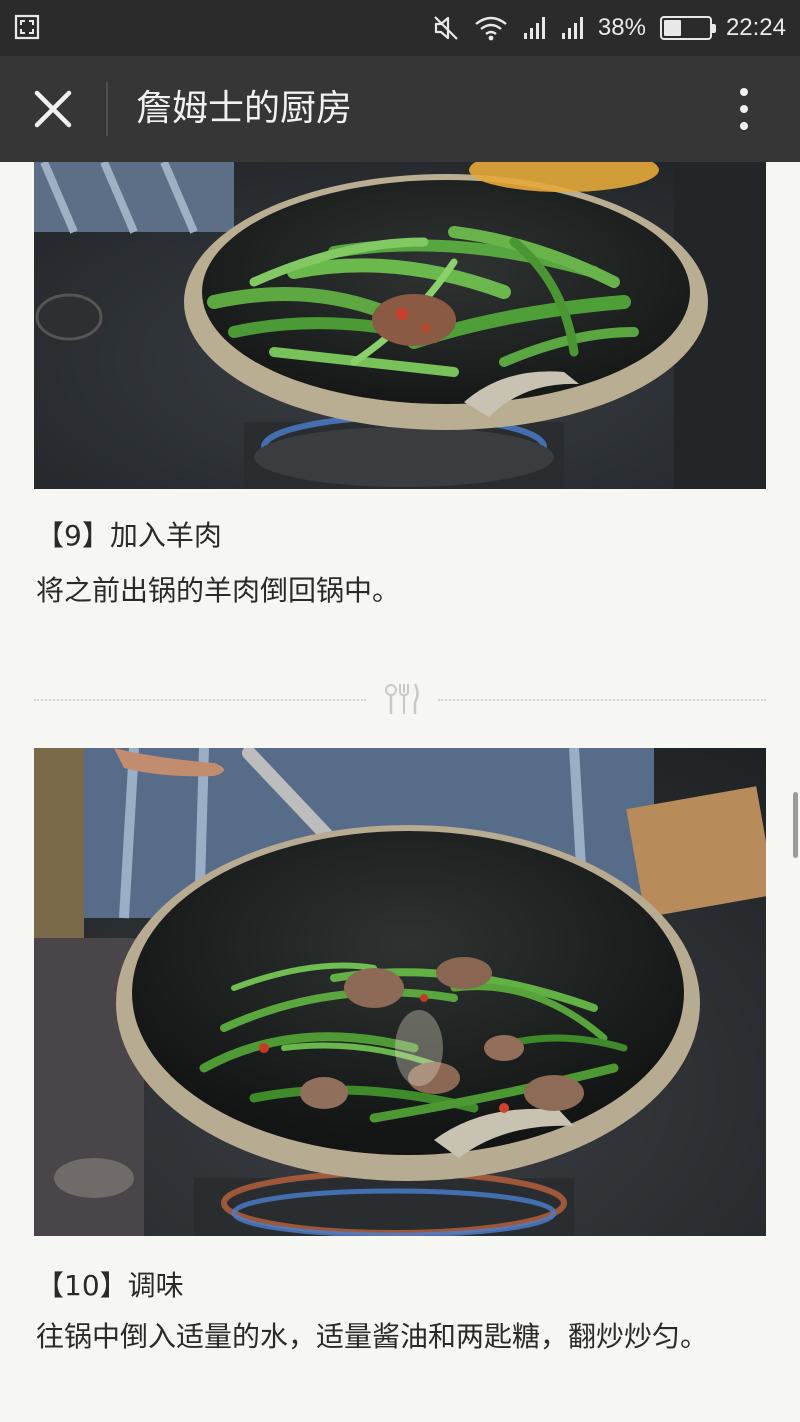  What do you see at coordinates (107, 109) in the screenshot?
I see `app-bar-divider` at bounding box center [107, 109].